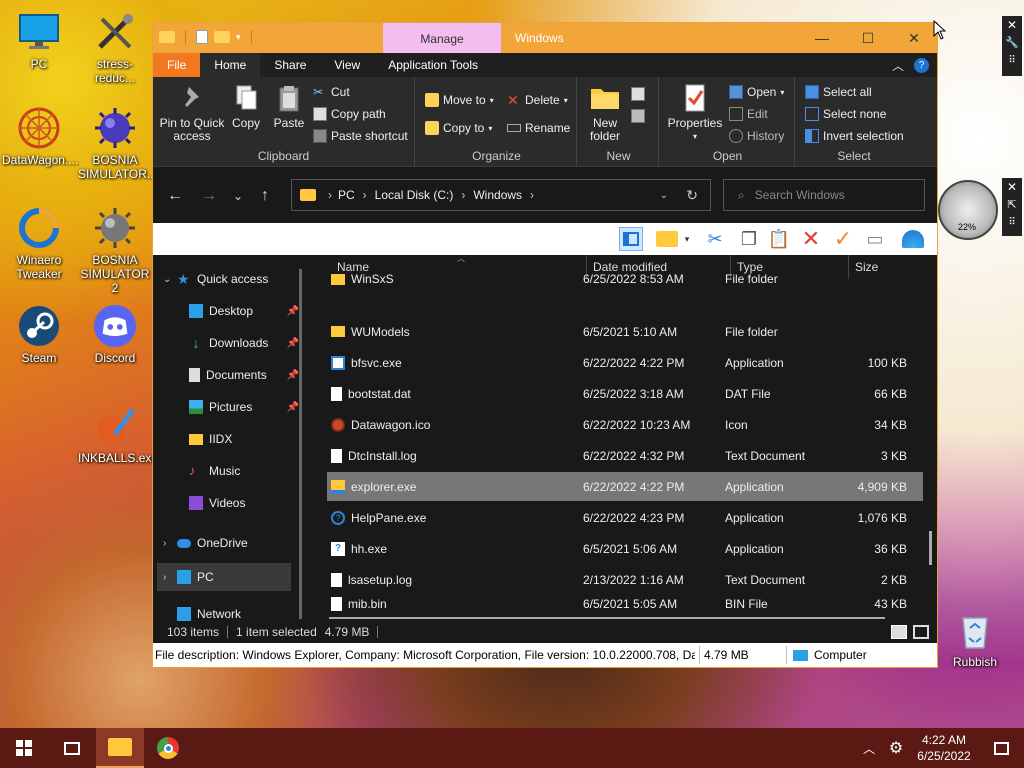 Image resolution: width=1024 pixels, height=768 pixels. Describe the element at coordinates (930, 548) in the screenshot. I see `list-vertical-scrollbar` at that location.